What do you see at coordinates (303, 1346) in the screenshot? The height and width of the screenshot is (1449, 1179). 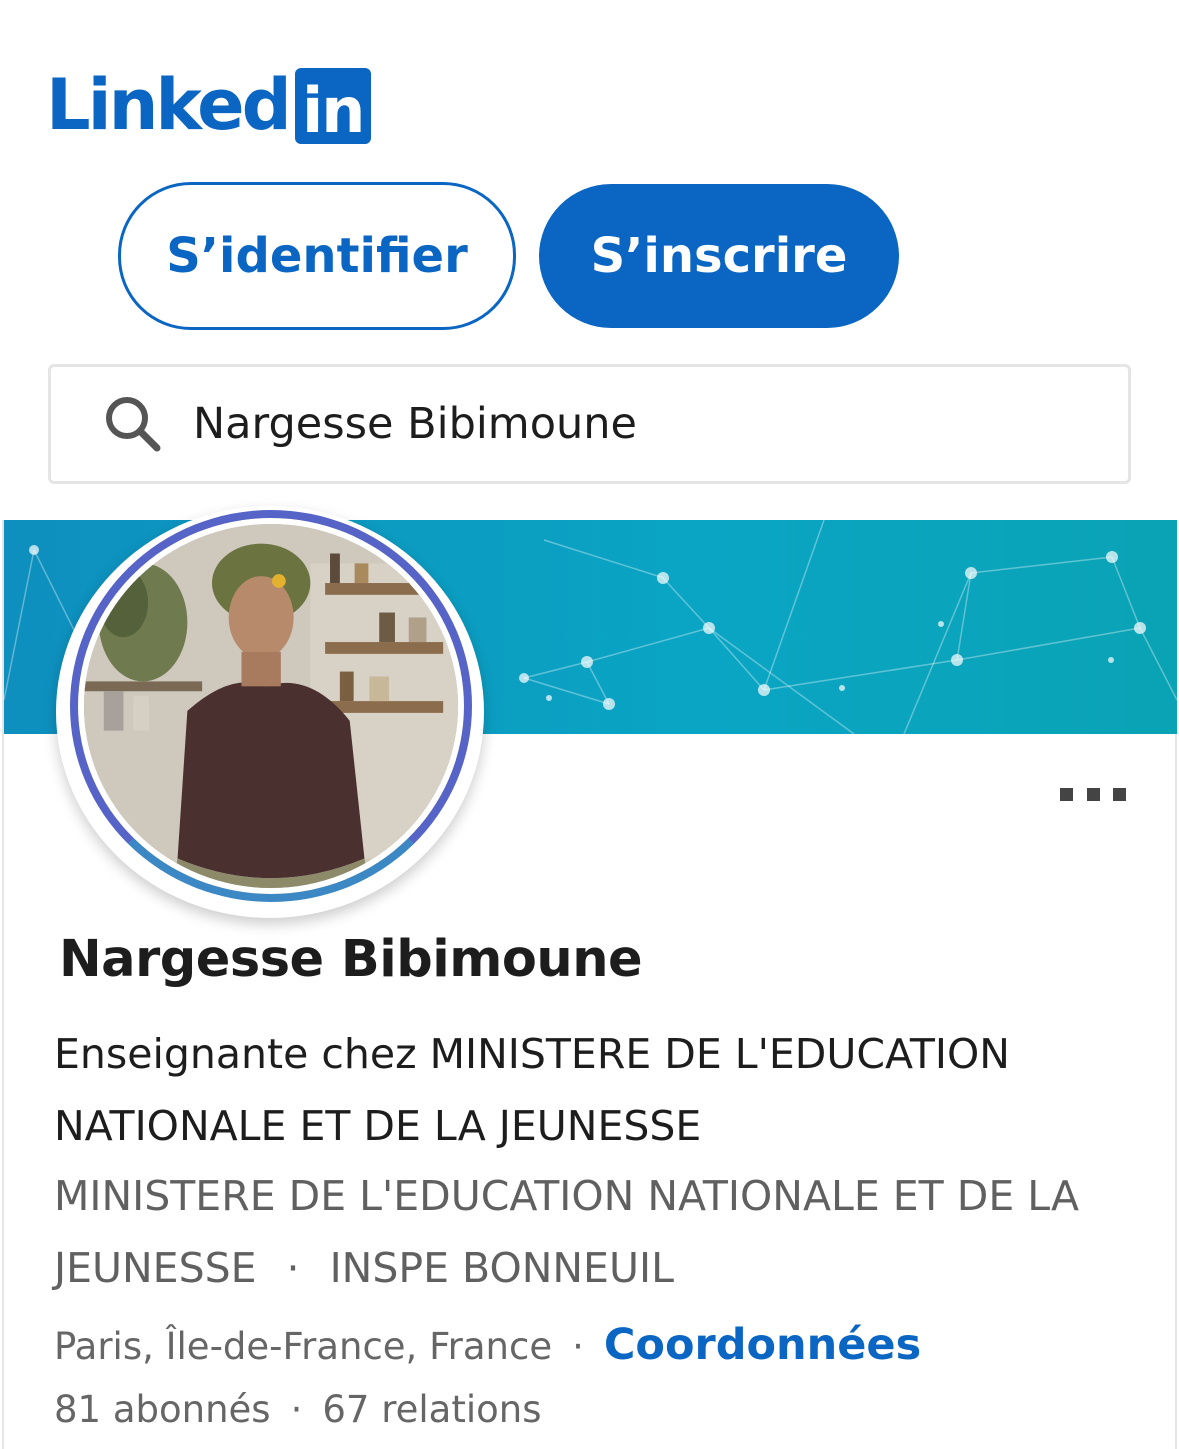 I see `profile-location: Paris, Île-de-France, France` at bounding box center [303, 1346].